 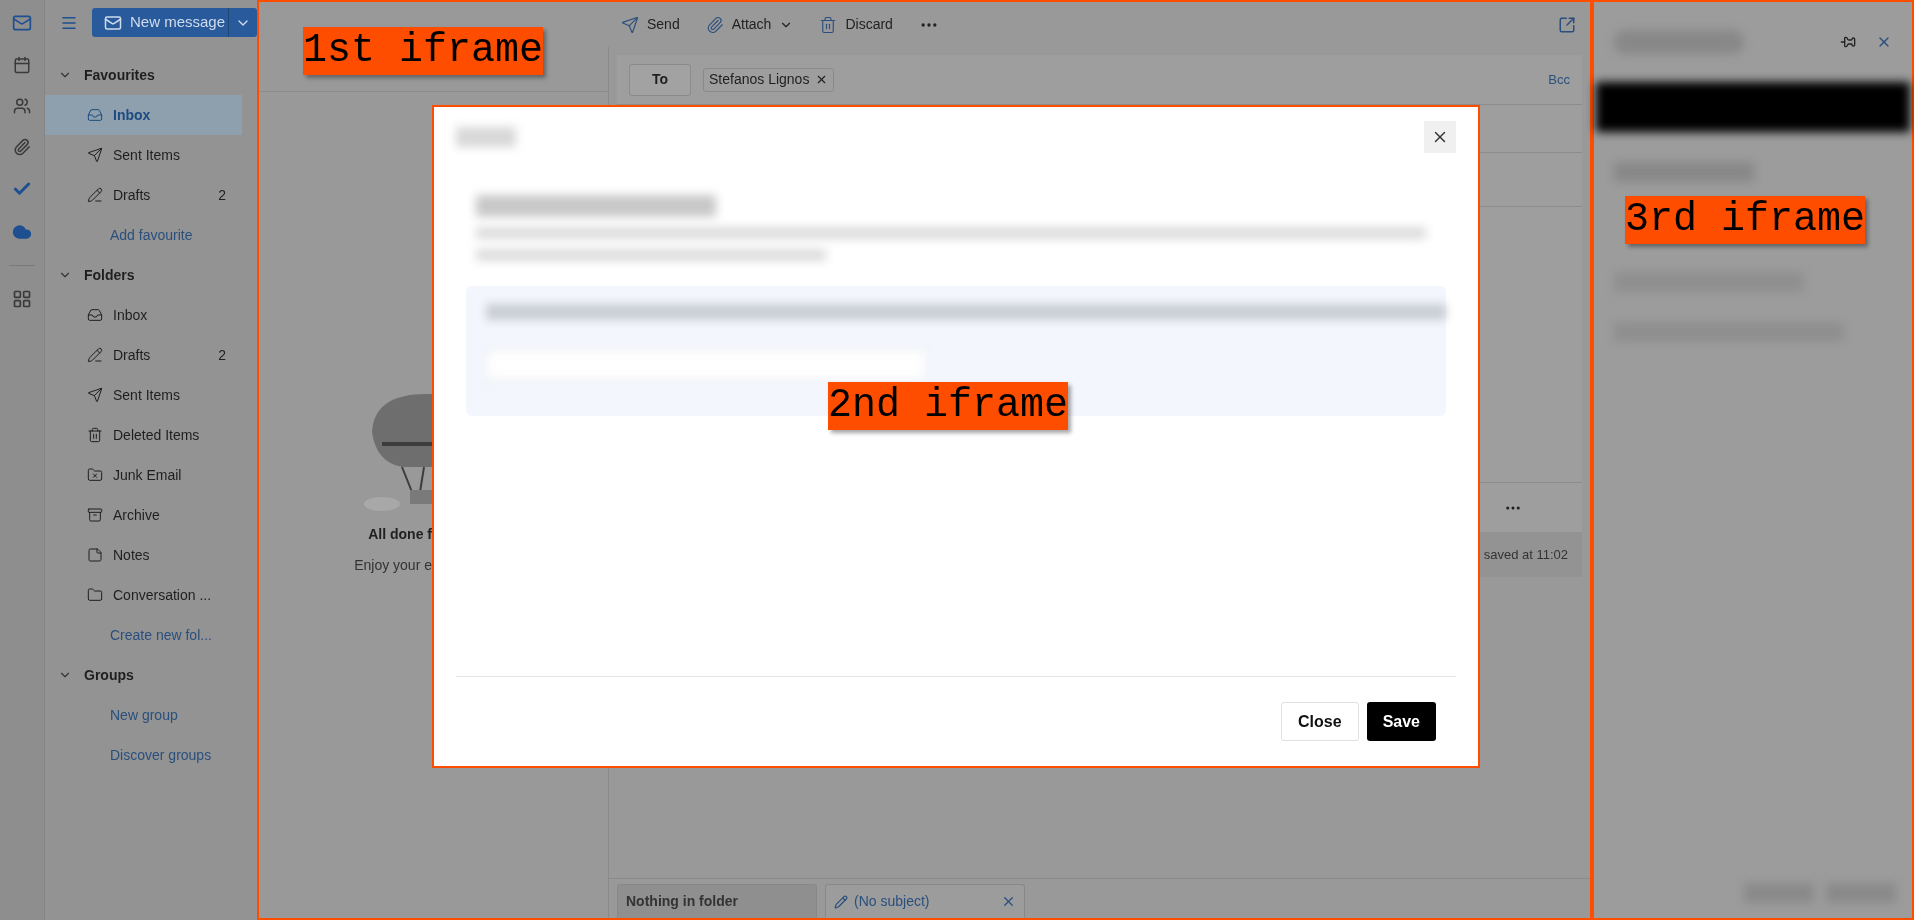 What do you see at coordinates (143, 475) in the screenshot?
I see `folder-item: Junk Email` at bounding box center [143, 475].